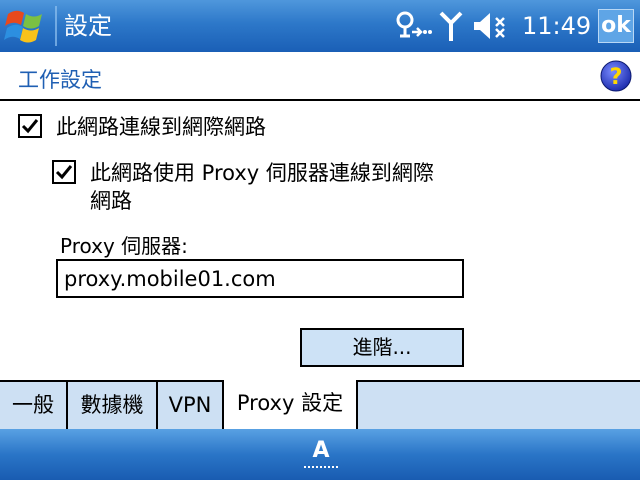  I want to click on use-proxy-label-line1: 此網路使用 Proxy 伺服器連線到網際, so click(262, 173).